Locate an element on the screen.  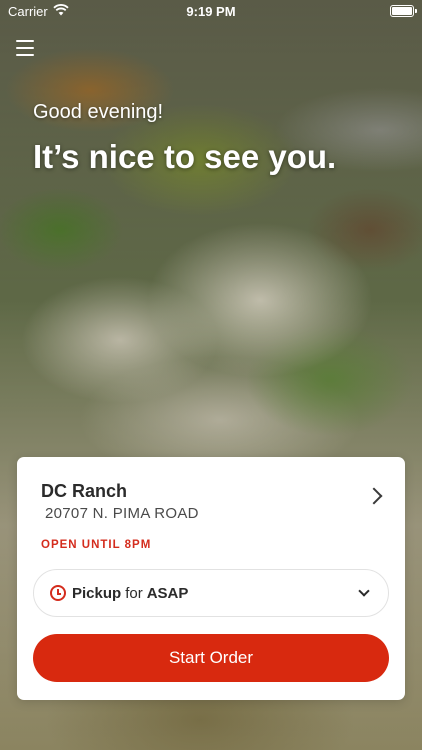
menu-icon is located at coordinates (25, 48).